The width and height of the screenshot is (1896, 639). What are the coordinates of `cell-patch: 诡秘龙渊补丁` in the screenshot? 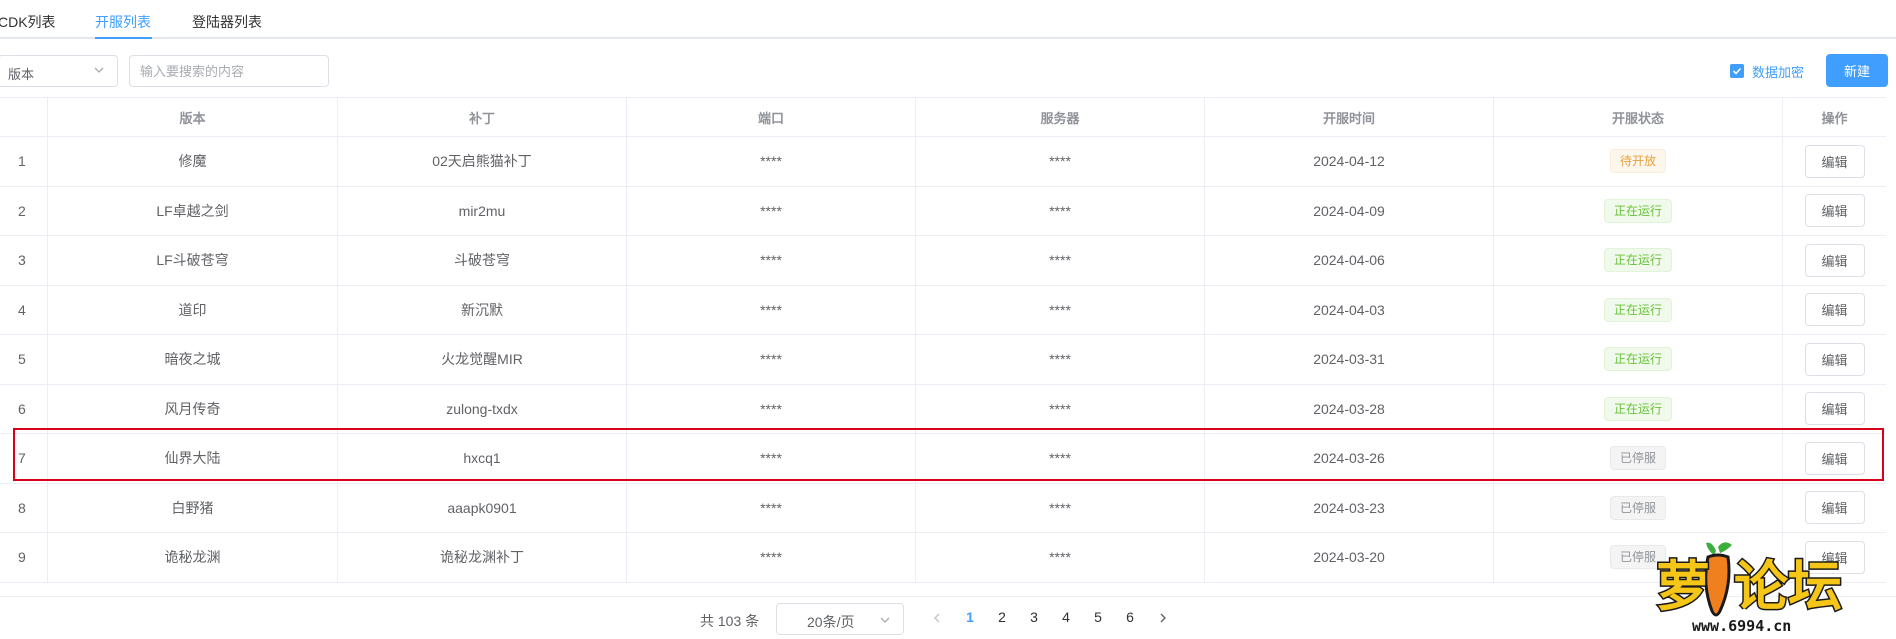 It's located at (482, 557).